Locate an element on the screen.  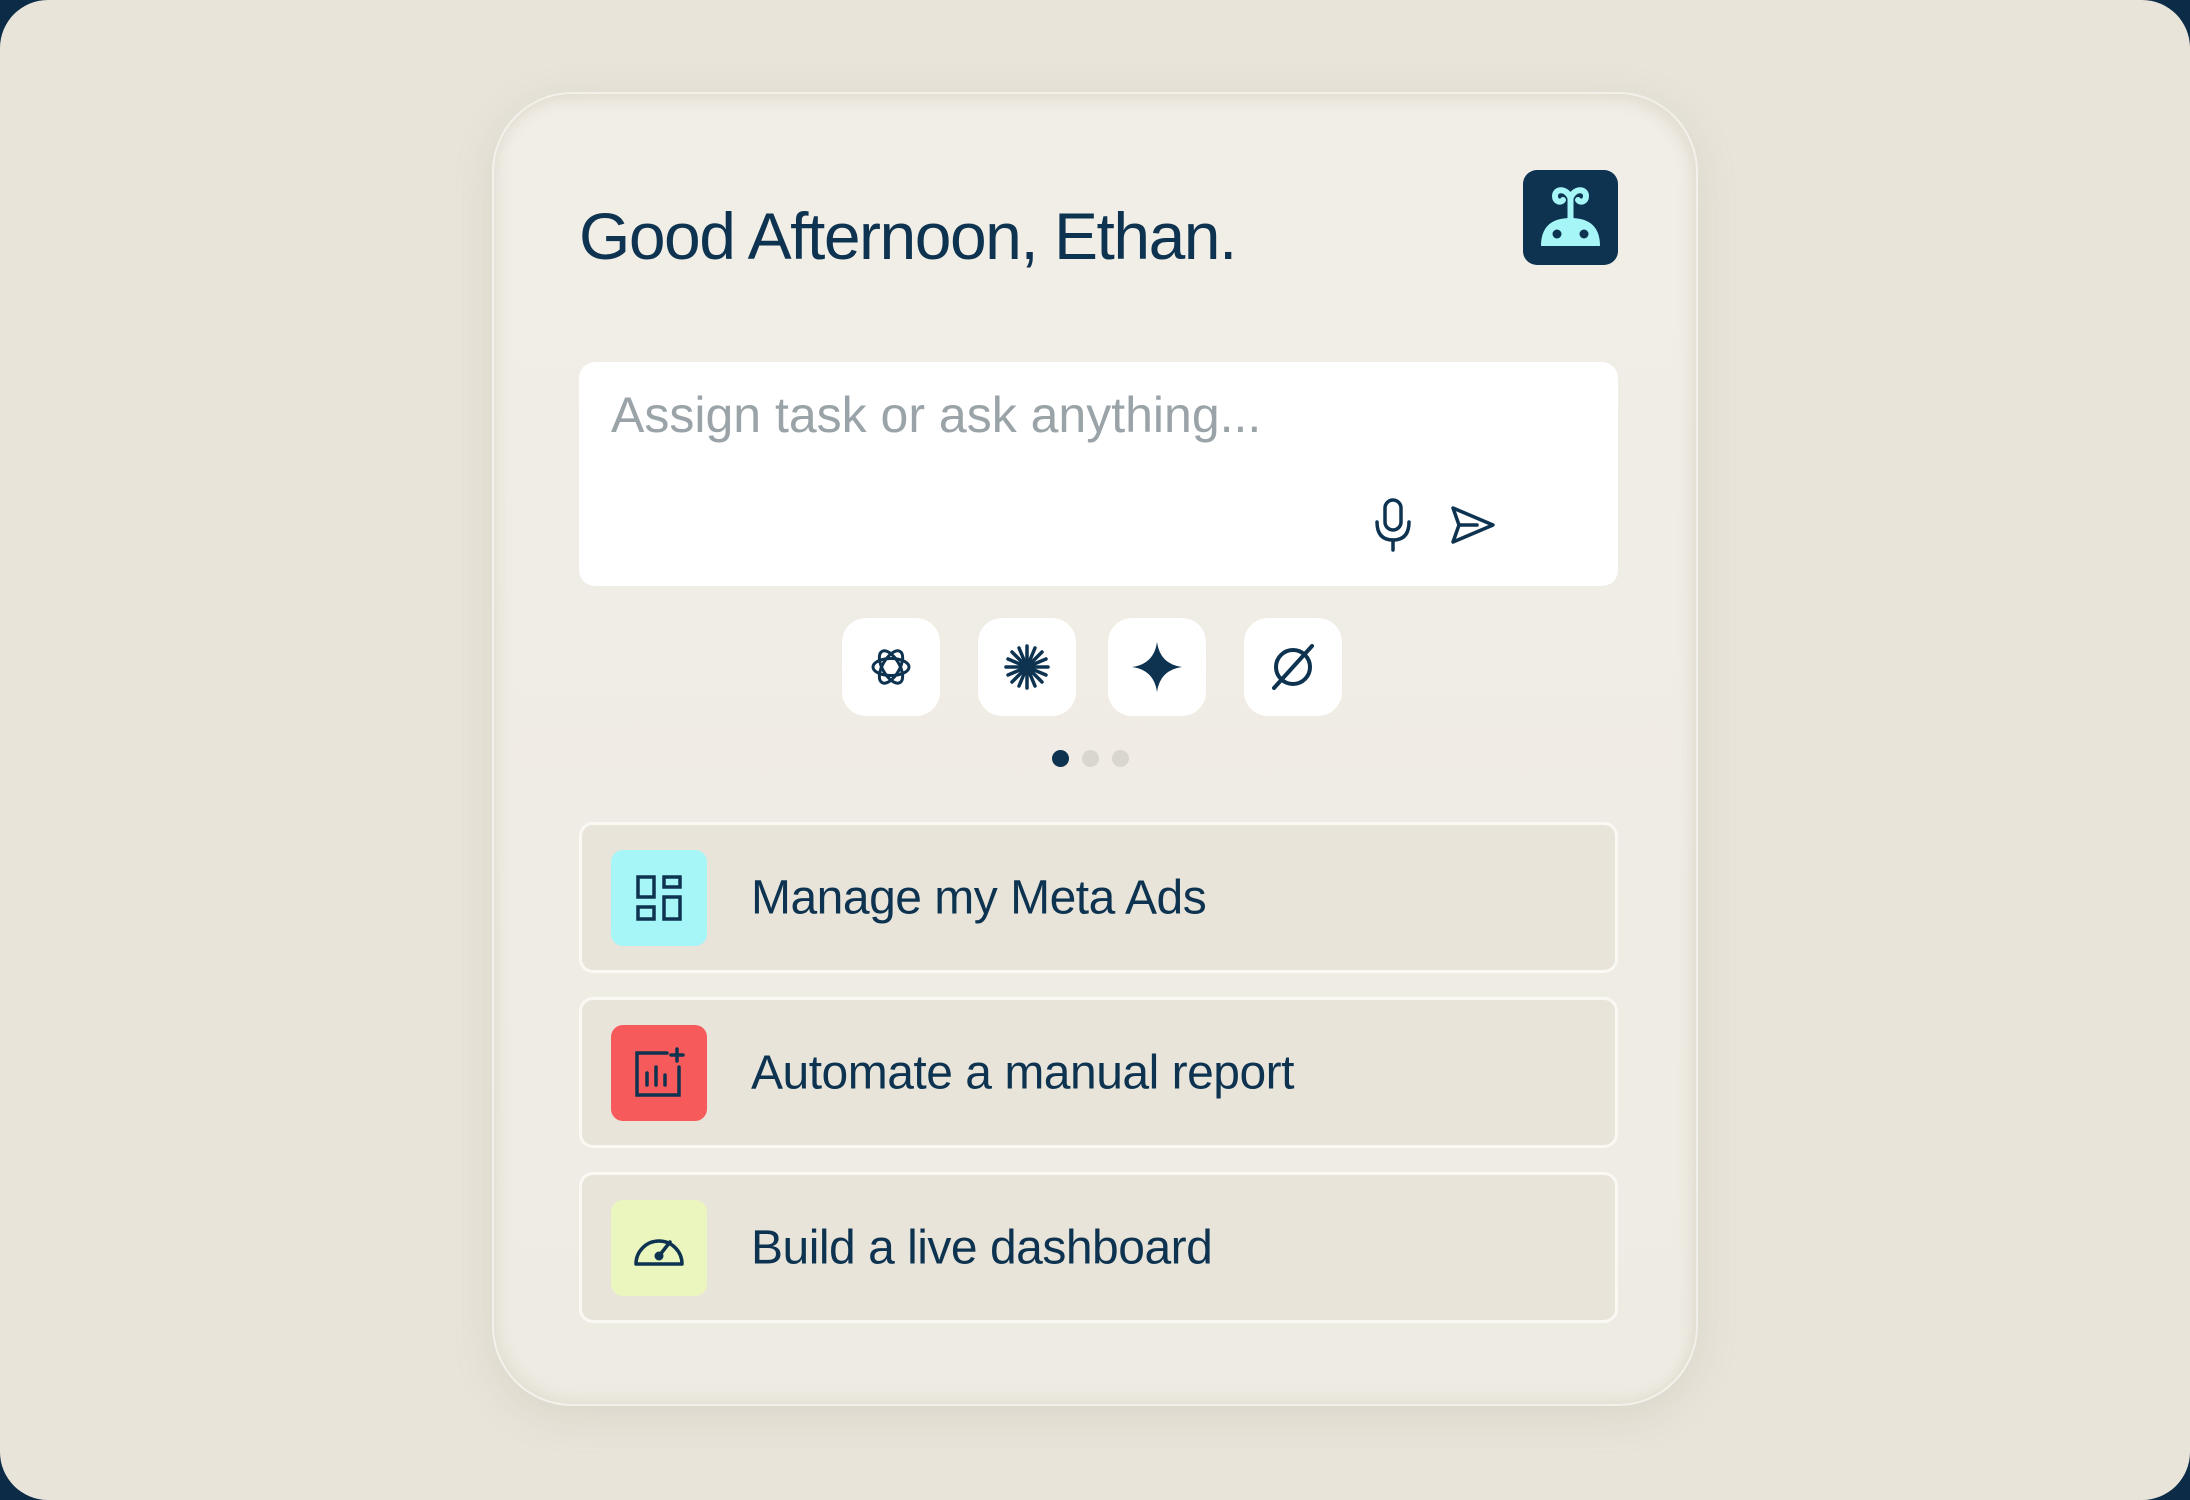
task-input-box is located at coordinates (1098, 474).